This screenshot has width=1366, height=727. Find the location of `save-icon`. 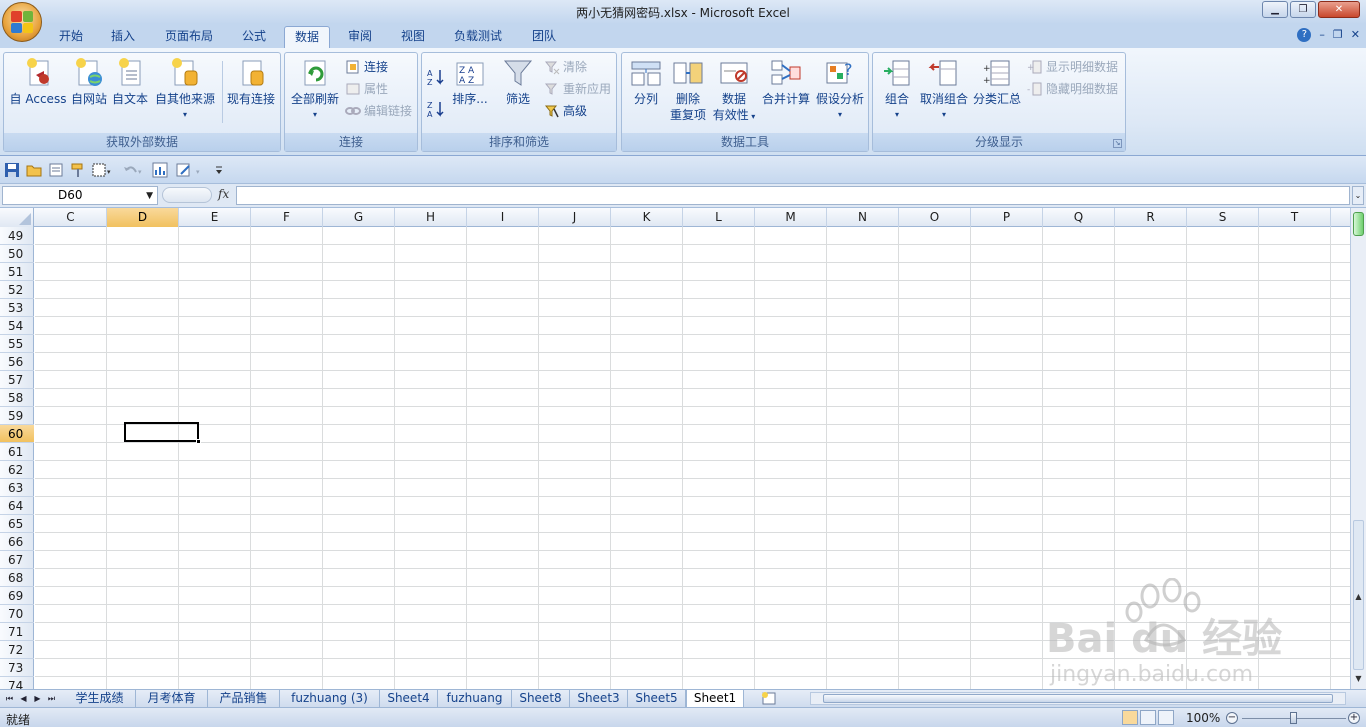

save-icon is located at coordinates (12, 170).